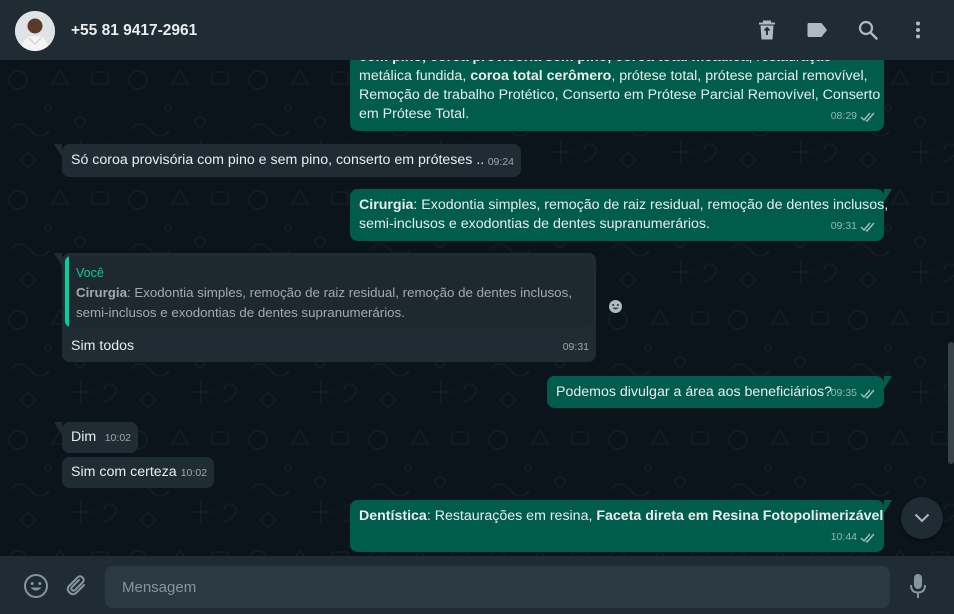 The height and width of the screenshot is (614, 954). I want to click on chevron-down-icon, so click(922, 518).